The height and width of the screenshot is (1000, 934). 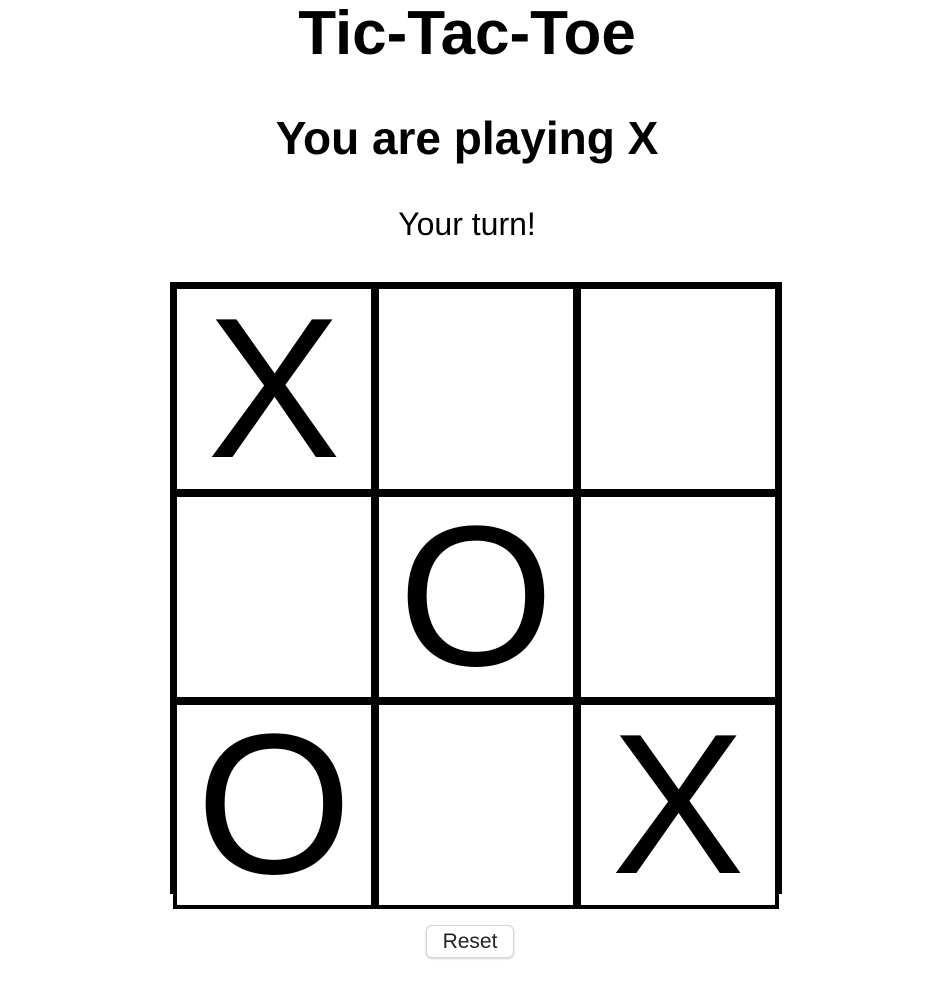 I want to click on board-cell-5: O, so click(x=476, y=597).